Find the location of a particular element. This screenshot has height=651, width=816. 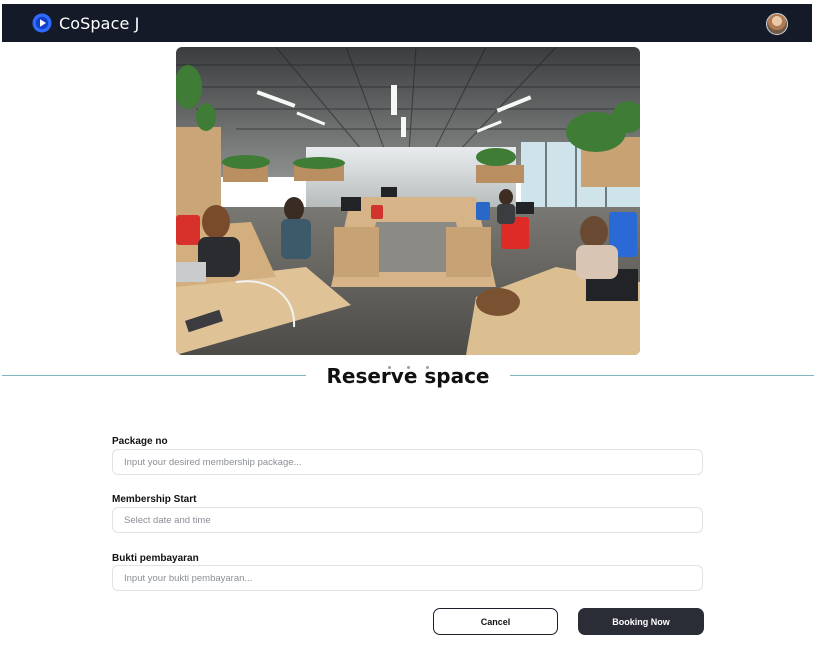

payment-proof-label: Bukti pembayaran is located at coordinates (155, 558).